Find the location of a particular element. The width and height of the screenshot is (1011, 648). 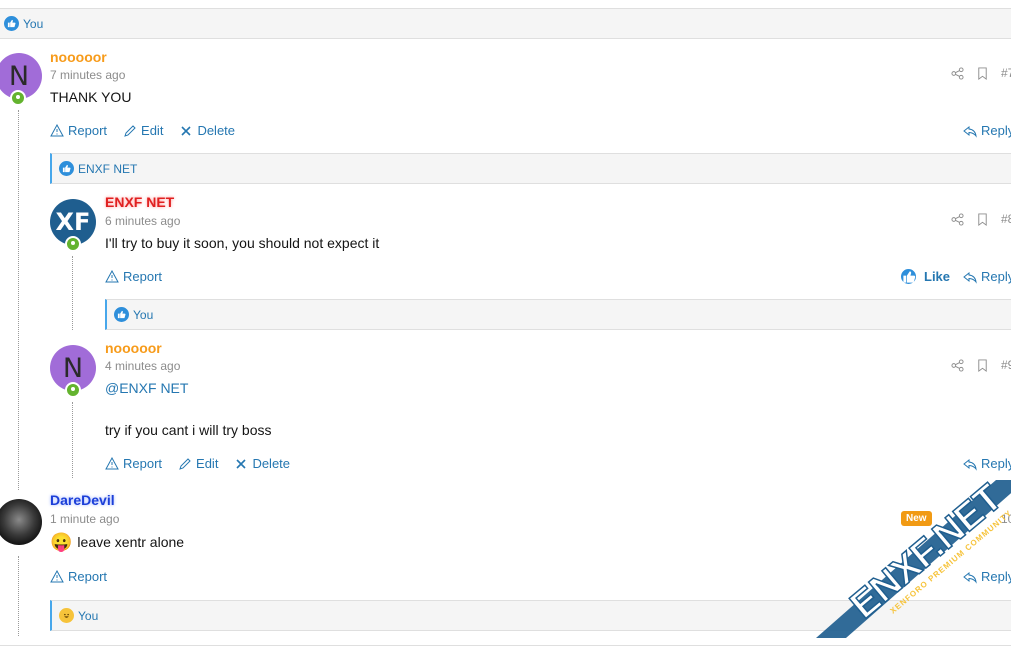

post-time: 4 minutes ago is located at coordinates (142, 366).